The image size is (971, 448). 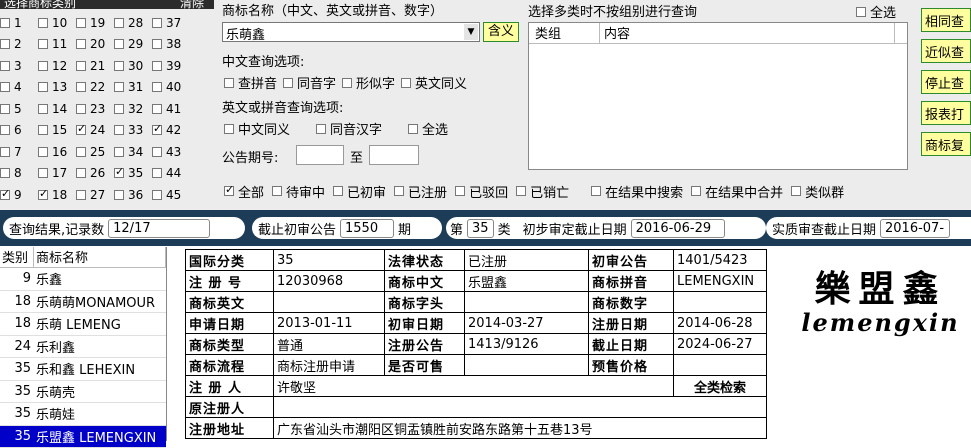 What do you see at coordinates (747, 33) in the screenshot?
I see `col-content: 内容` at bounding box center [747, 33].